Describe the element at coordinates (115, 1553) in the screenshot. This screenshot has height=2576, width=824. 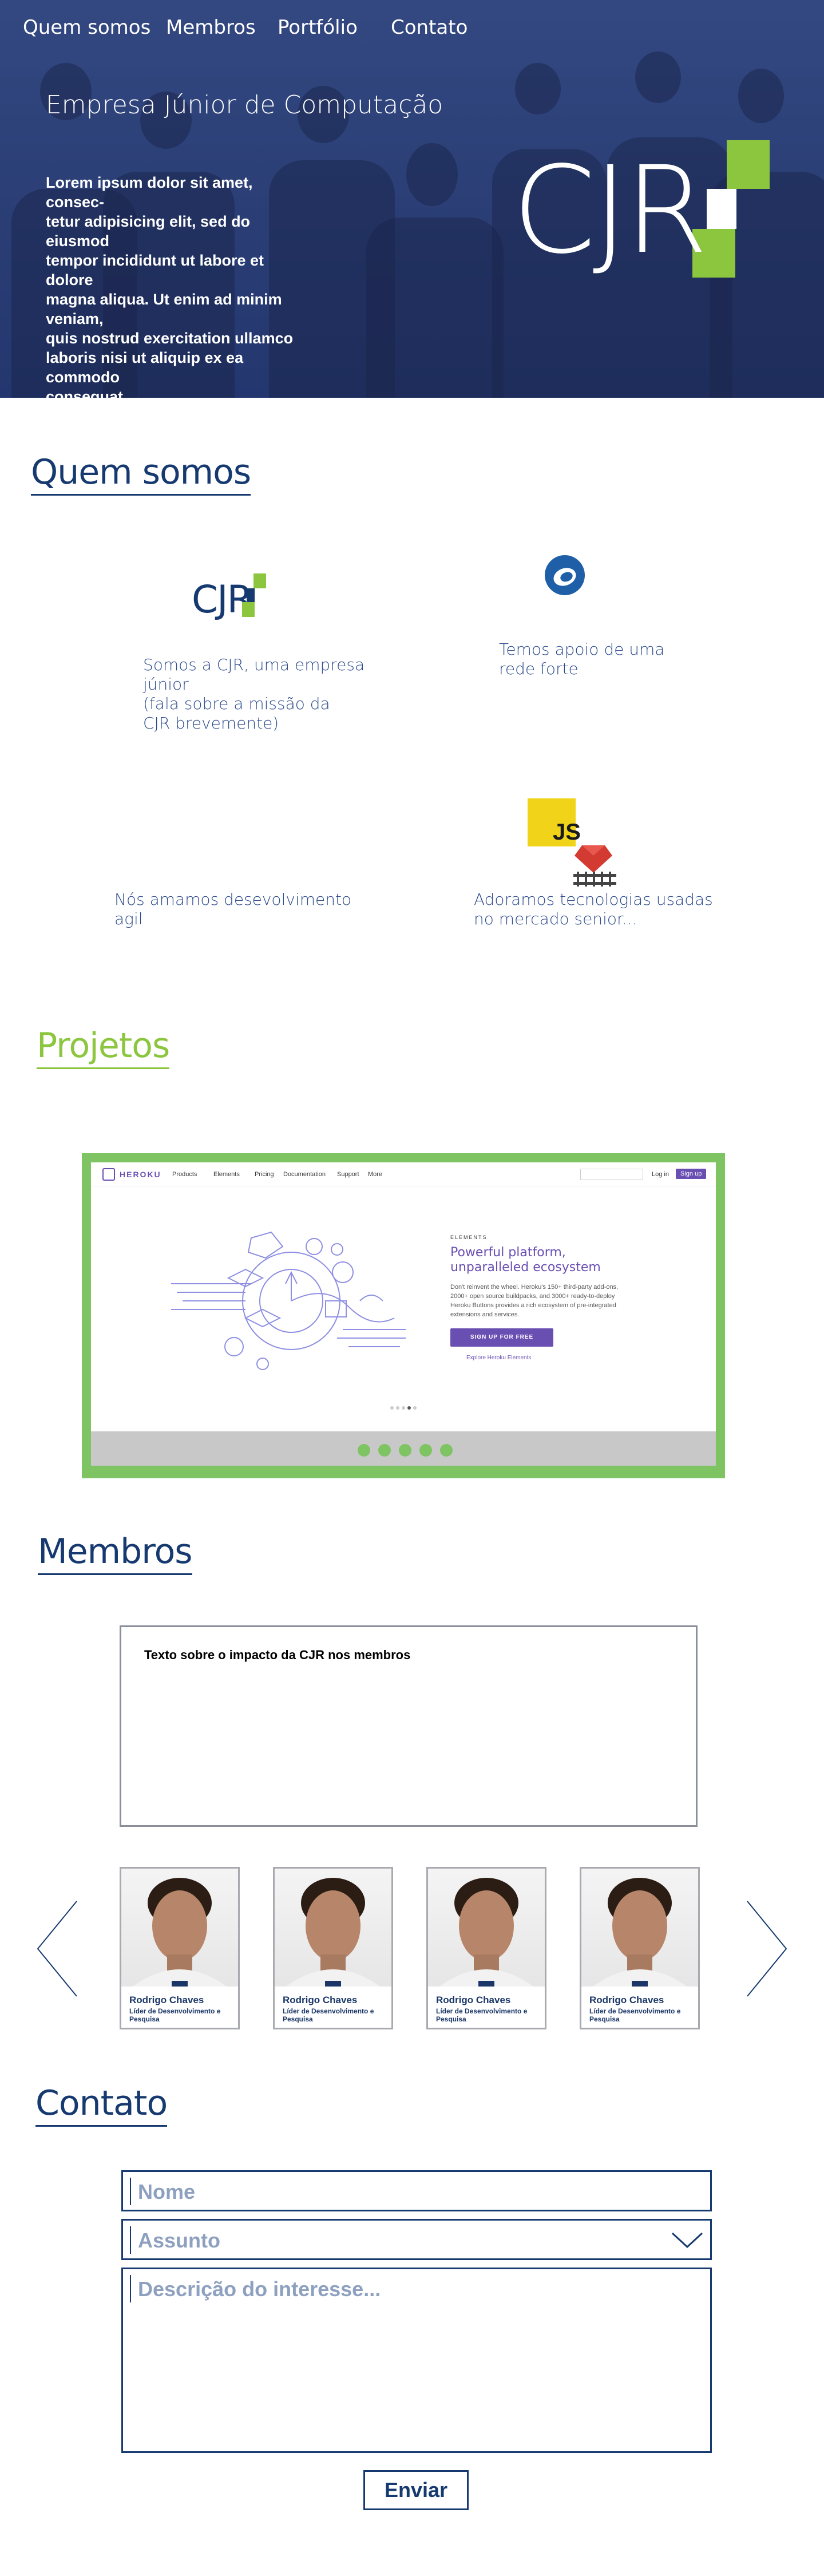
I see `membros-title: Membros` at that location.